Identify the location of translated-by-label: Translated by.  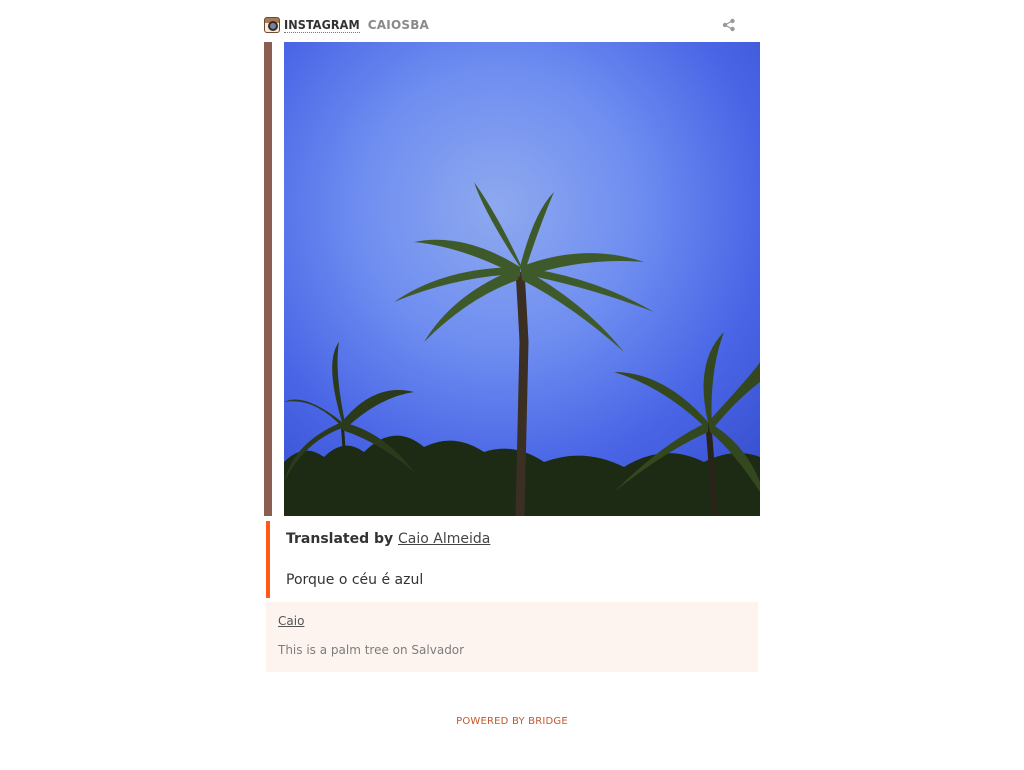
(342, 539).